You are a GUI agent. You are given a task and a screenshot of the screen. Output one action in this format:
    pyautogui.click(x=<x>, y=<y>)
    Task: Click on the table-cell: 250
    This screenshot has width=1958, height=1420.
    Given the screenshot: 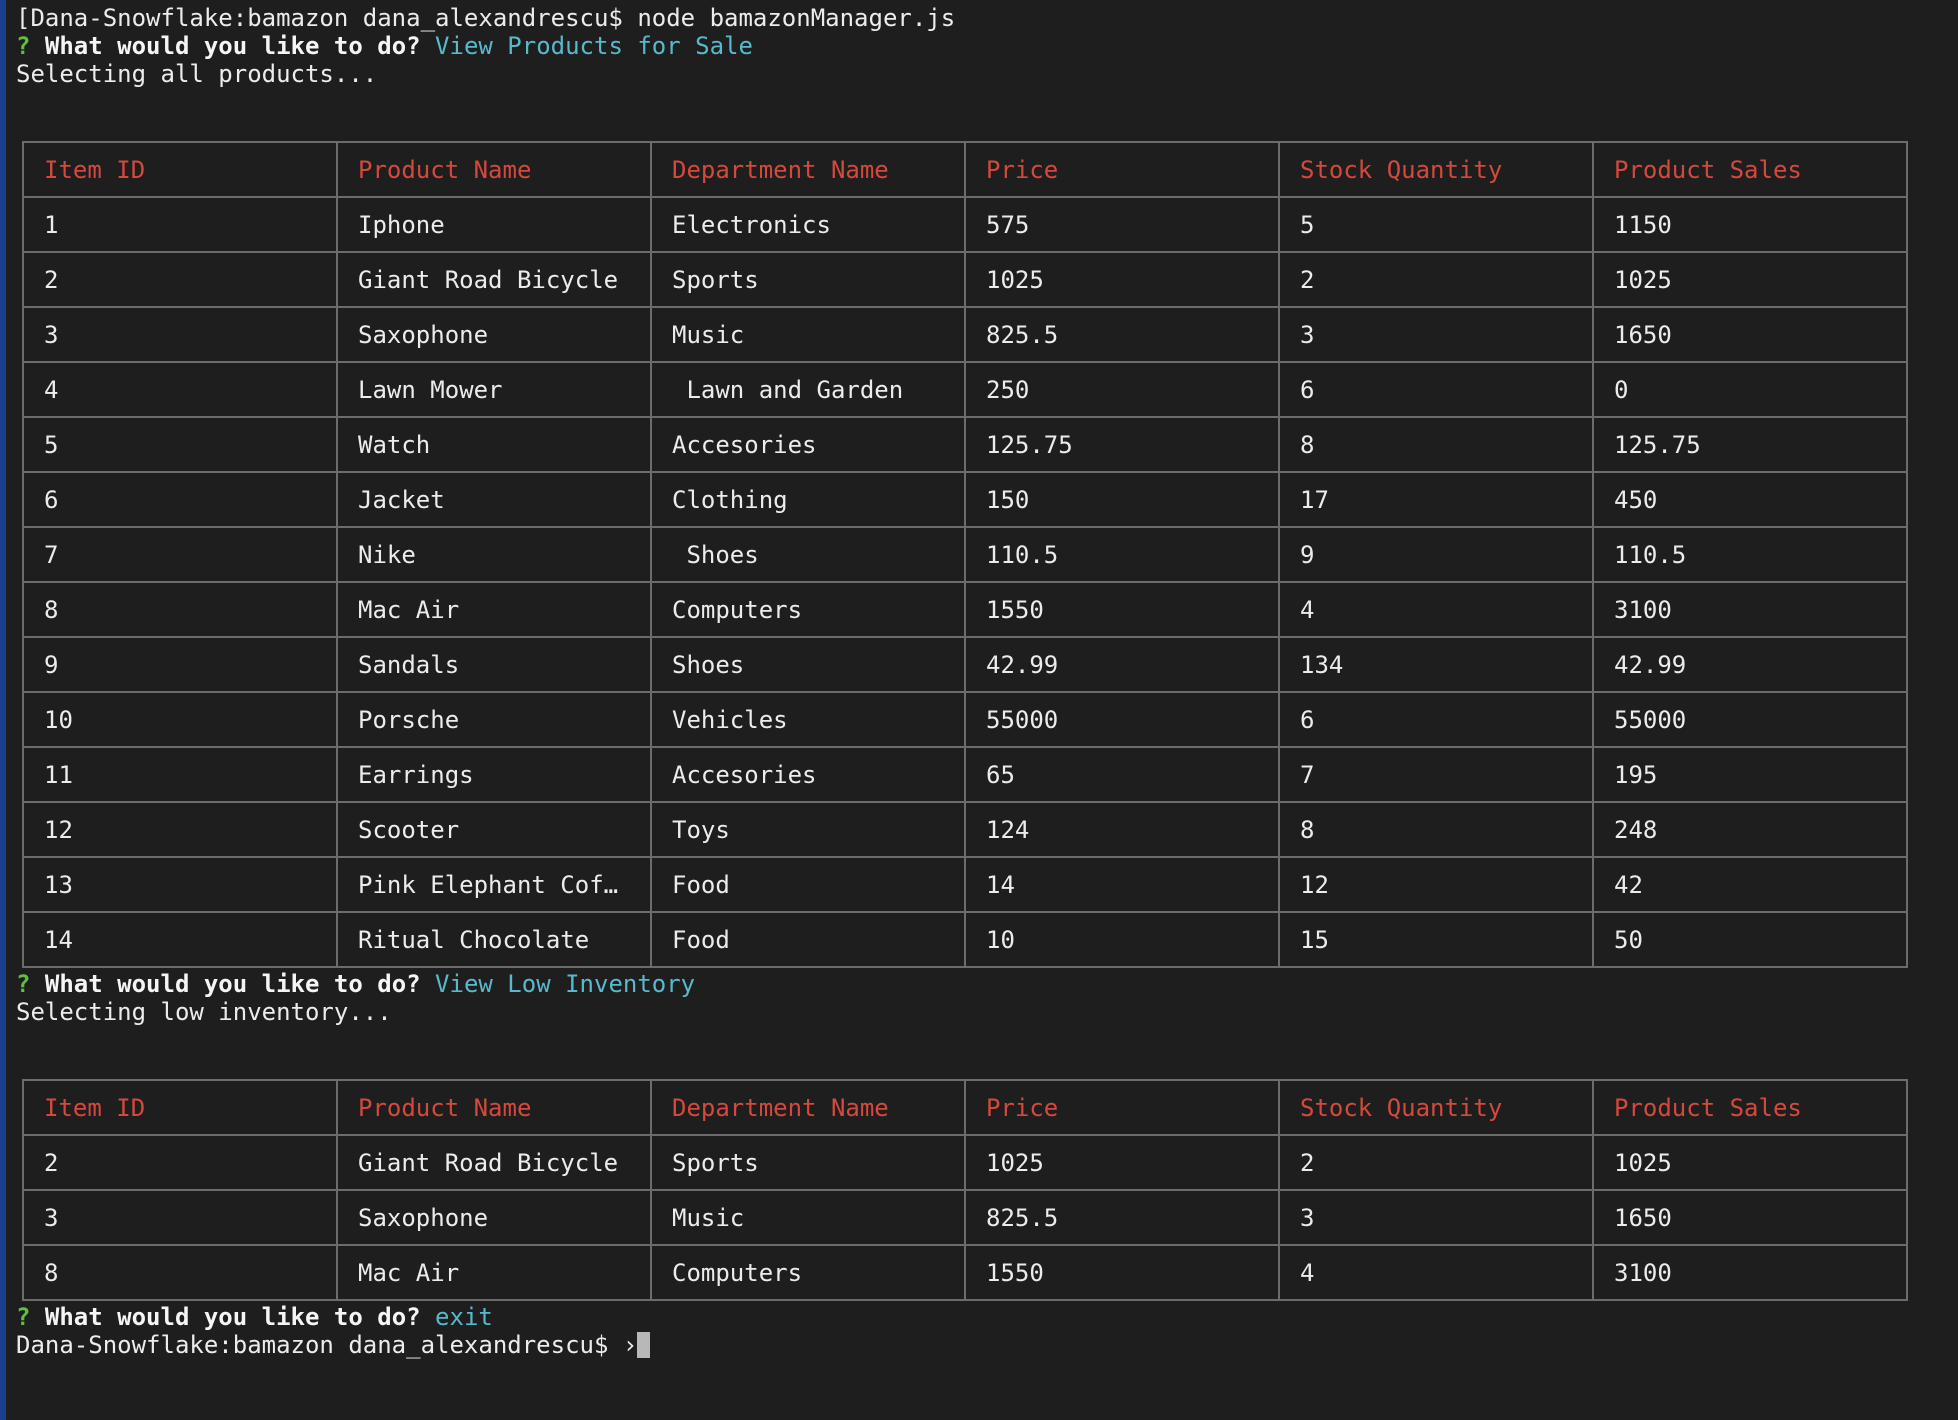 What is the action you would take?
    pyautogui.click(x=1122, y=389)
    